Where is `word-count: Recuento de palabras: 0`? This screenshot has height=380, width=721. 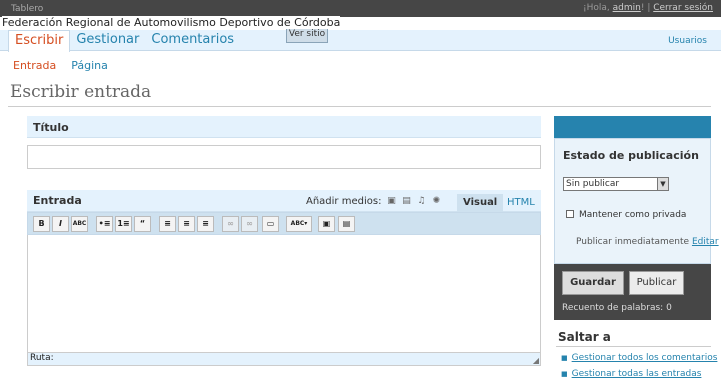 word-count: Recuento de palabras: 0 is located at coordinates (617, 308).